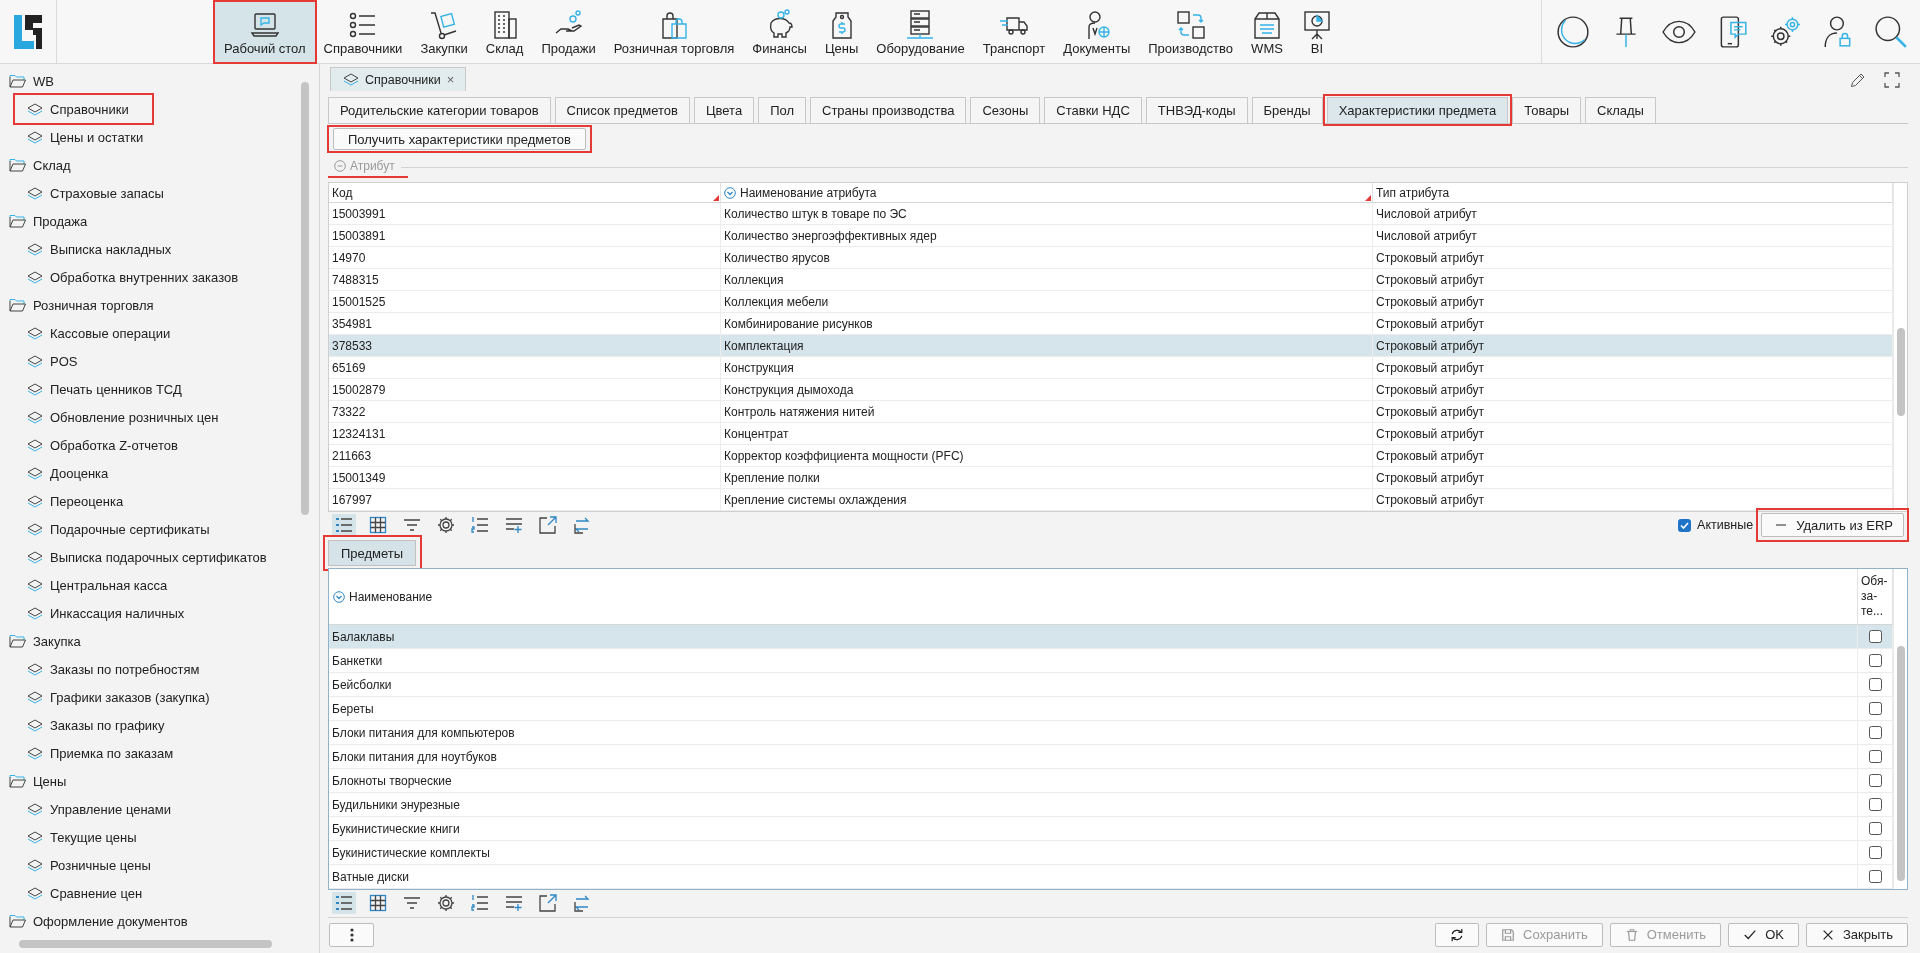  What do you see at coordinates (87, 865) in the screenshot?
I see `tree-item: Розничные цены` at bounding box center [87, 865].